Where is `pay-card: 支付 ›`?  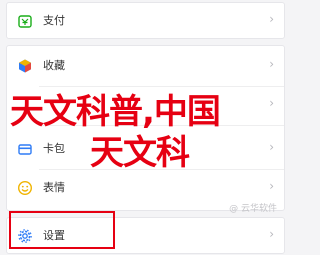
pay-card: 支付 › is located at coordinates (145, 20).